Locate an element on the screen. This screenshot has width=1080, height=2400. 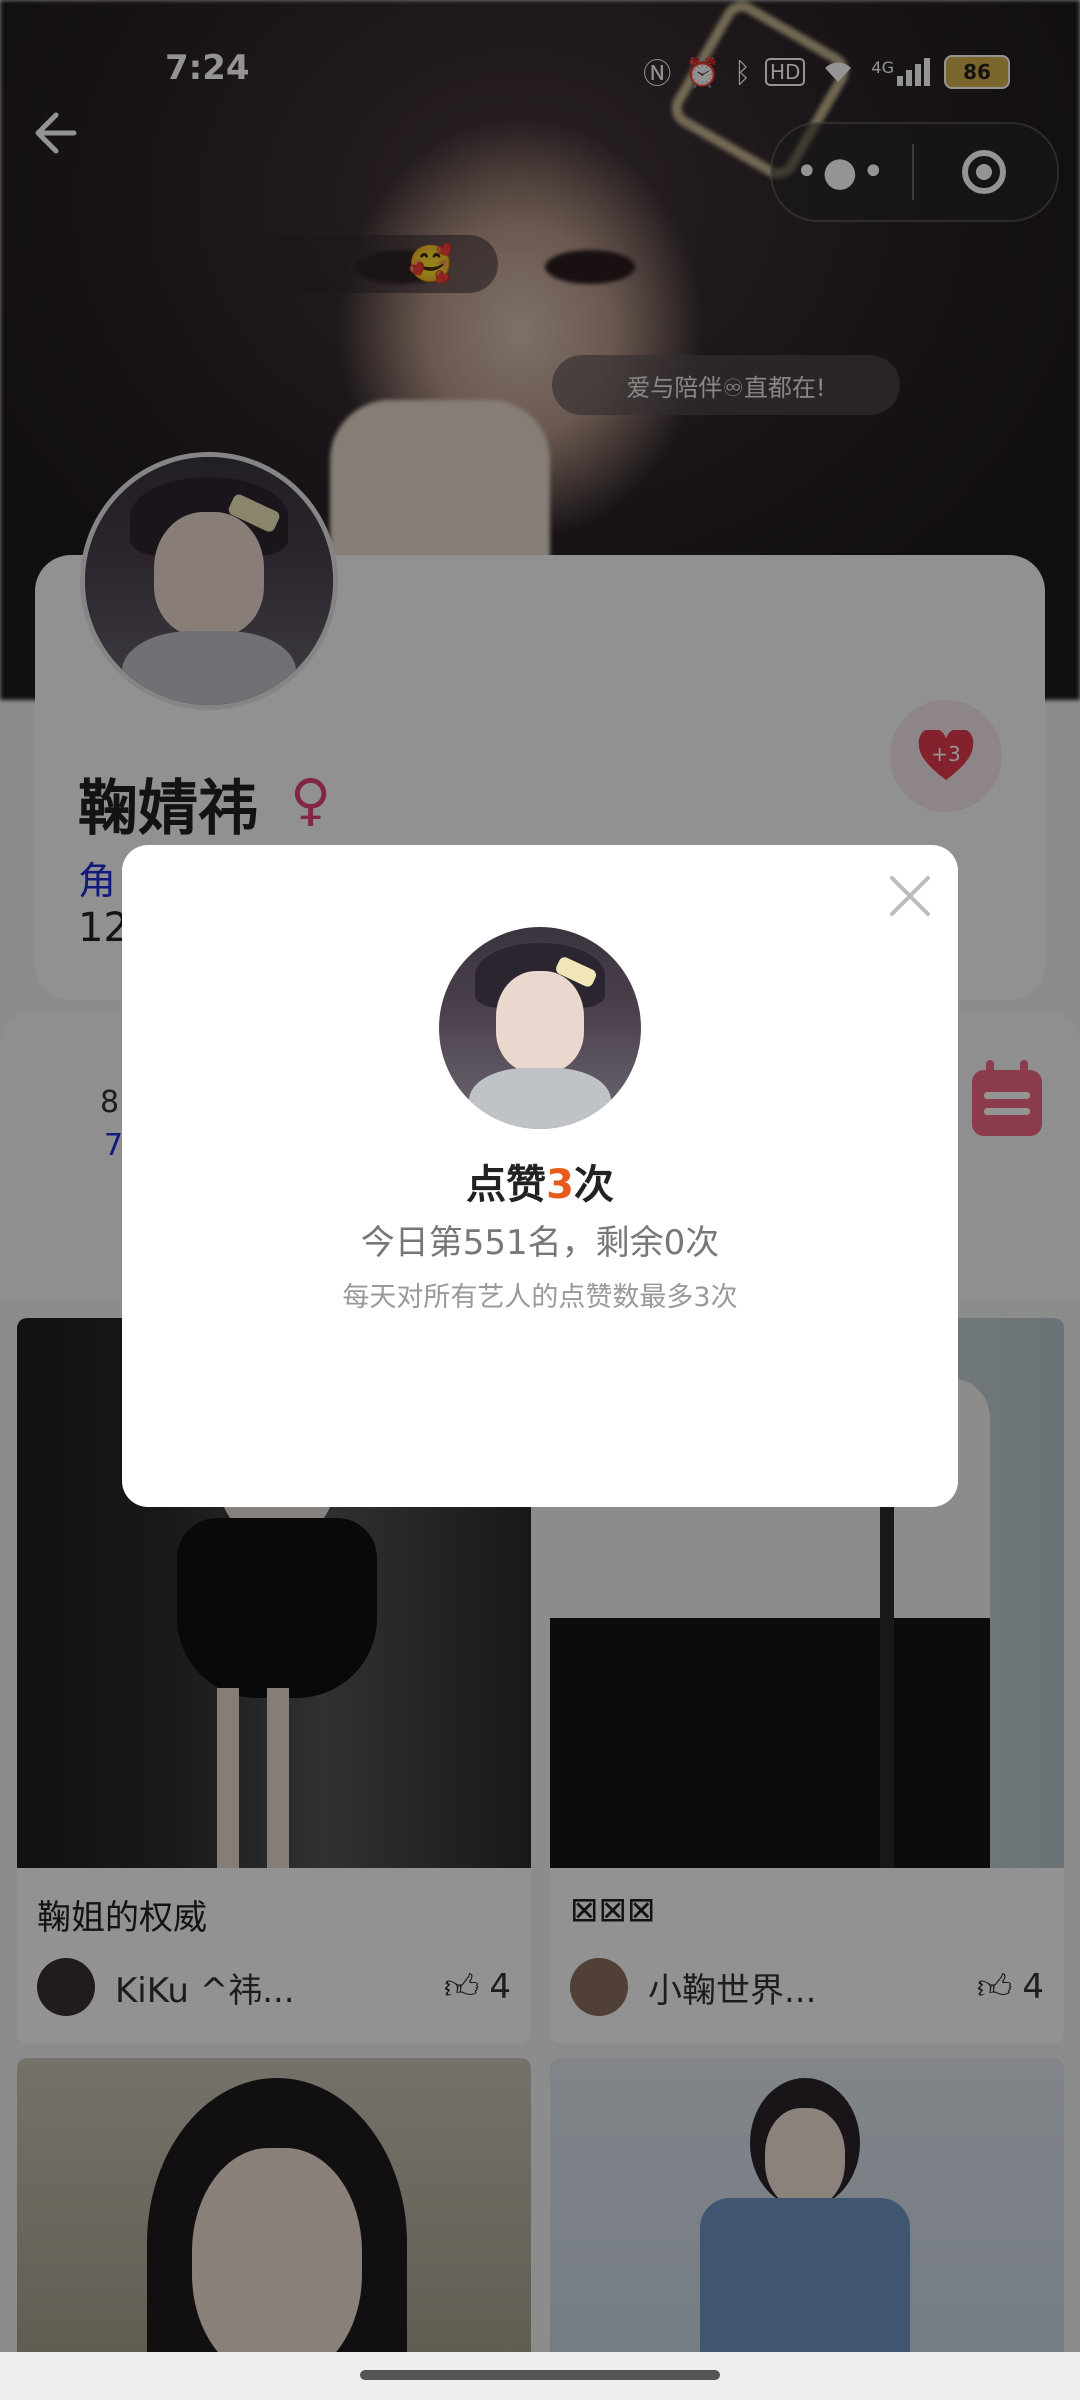
dialog-rank-text: 今日第551名，剩余0次 is located at coordinates (540, 1243).